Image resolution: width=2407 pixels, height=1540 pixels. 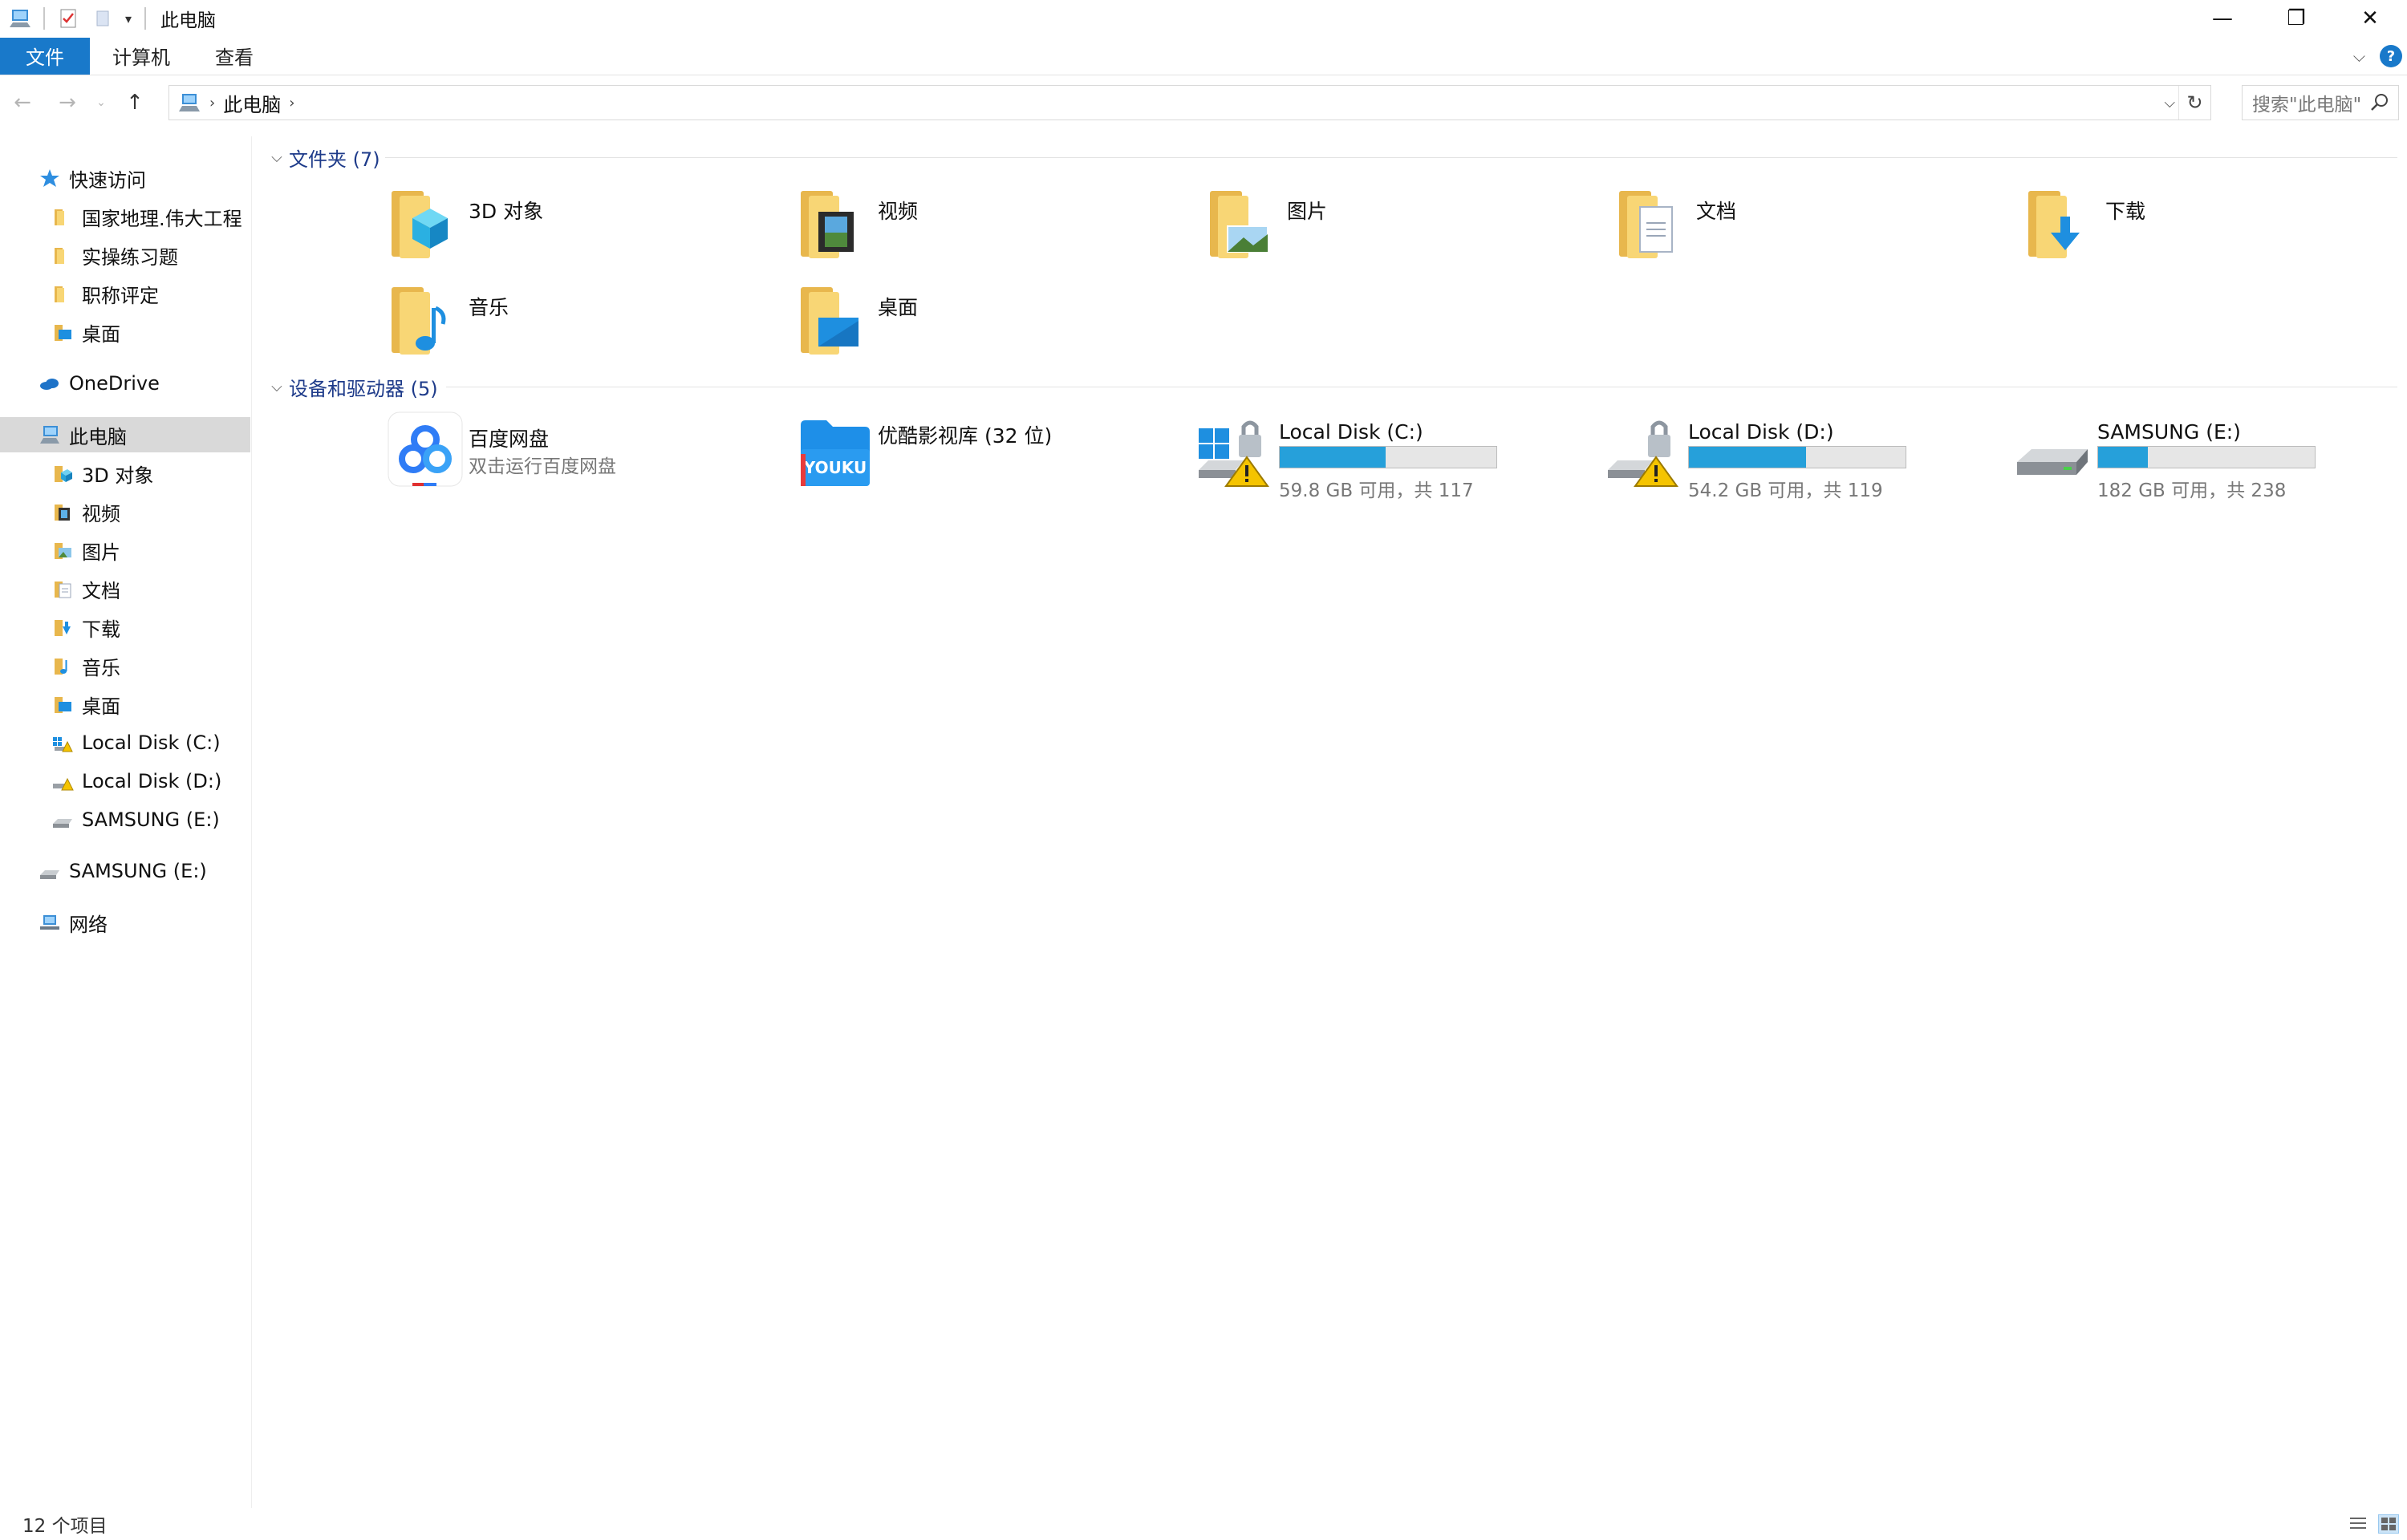 What do you see at coordinates (65, 1526) in the screenshot?
I see `item-count: 12 个项目` at bounding box center [65, 1526].